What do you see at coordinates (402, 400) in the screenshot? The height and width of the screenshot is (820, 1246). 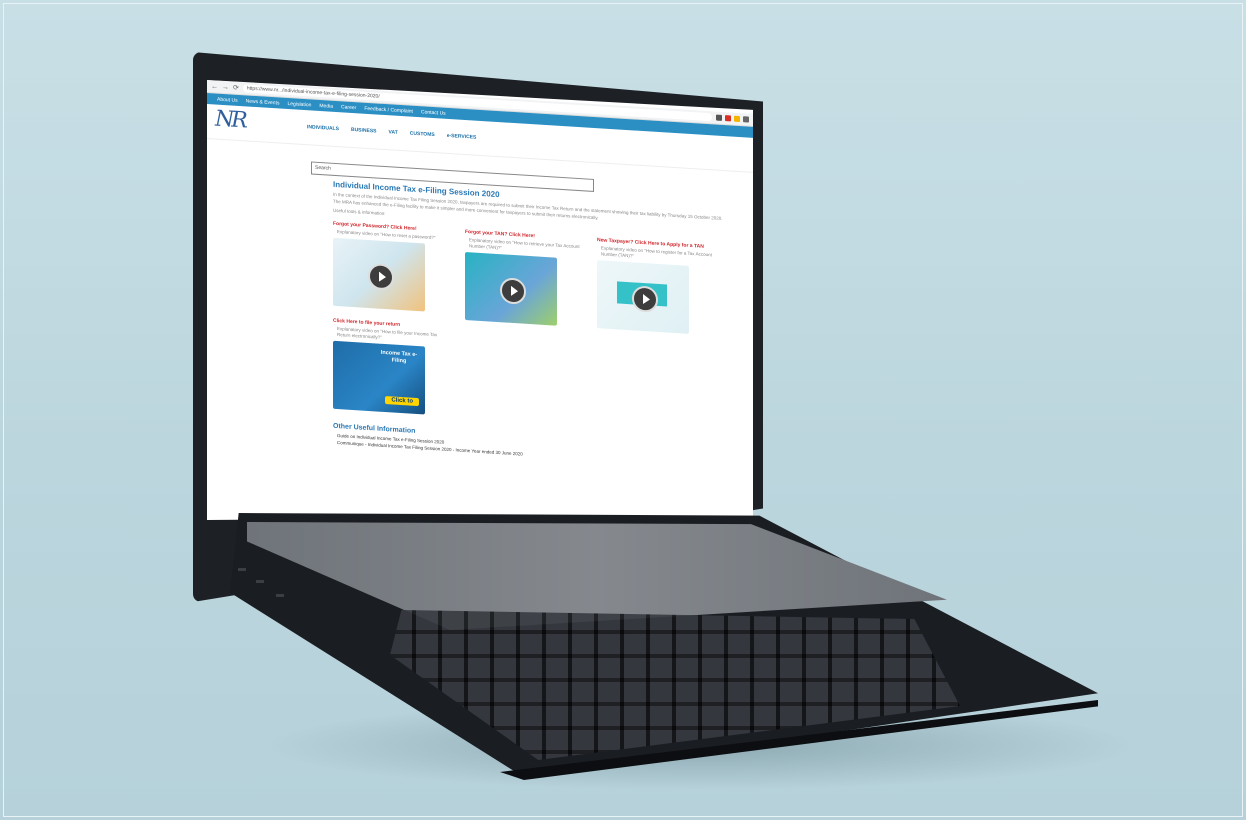 I see `promo-cta-button: Click to` at bounding box center [402, 400].